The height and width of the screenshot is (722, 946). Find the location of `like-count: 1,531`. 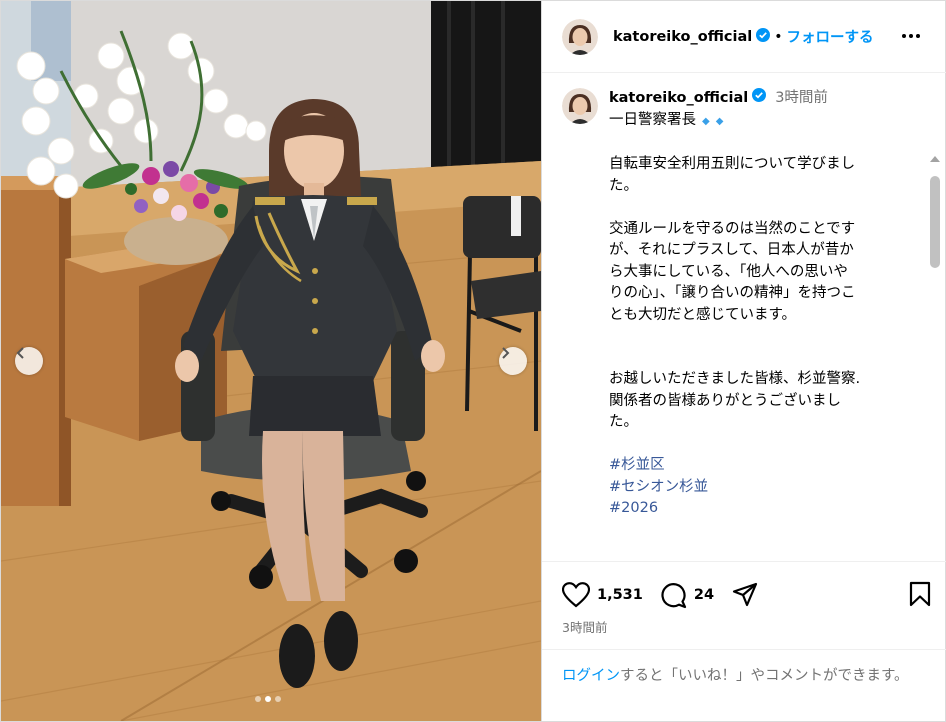

like-count: 1,531 is located at coordinates (620, 595).